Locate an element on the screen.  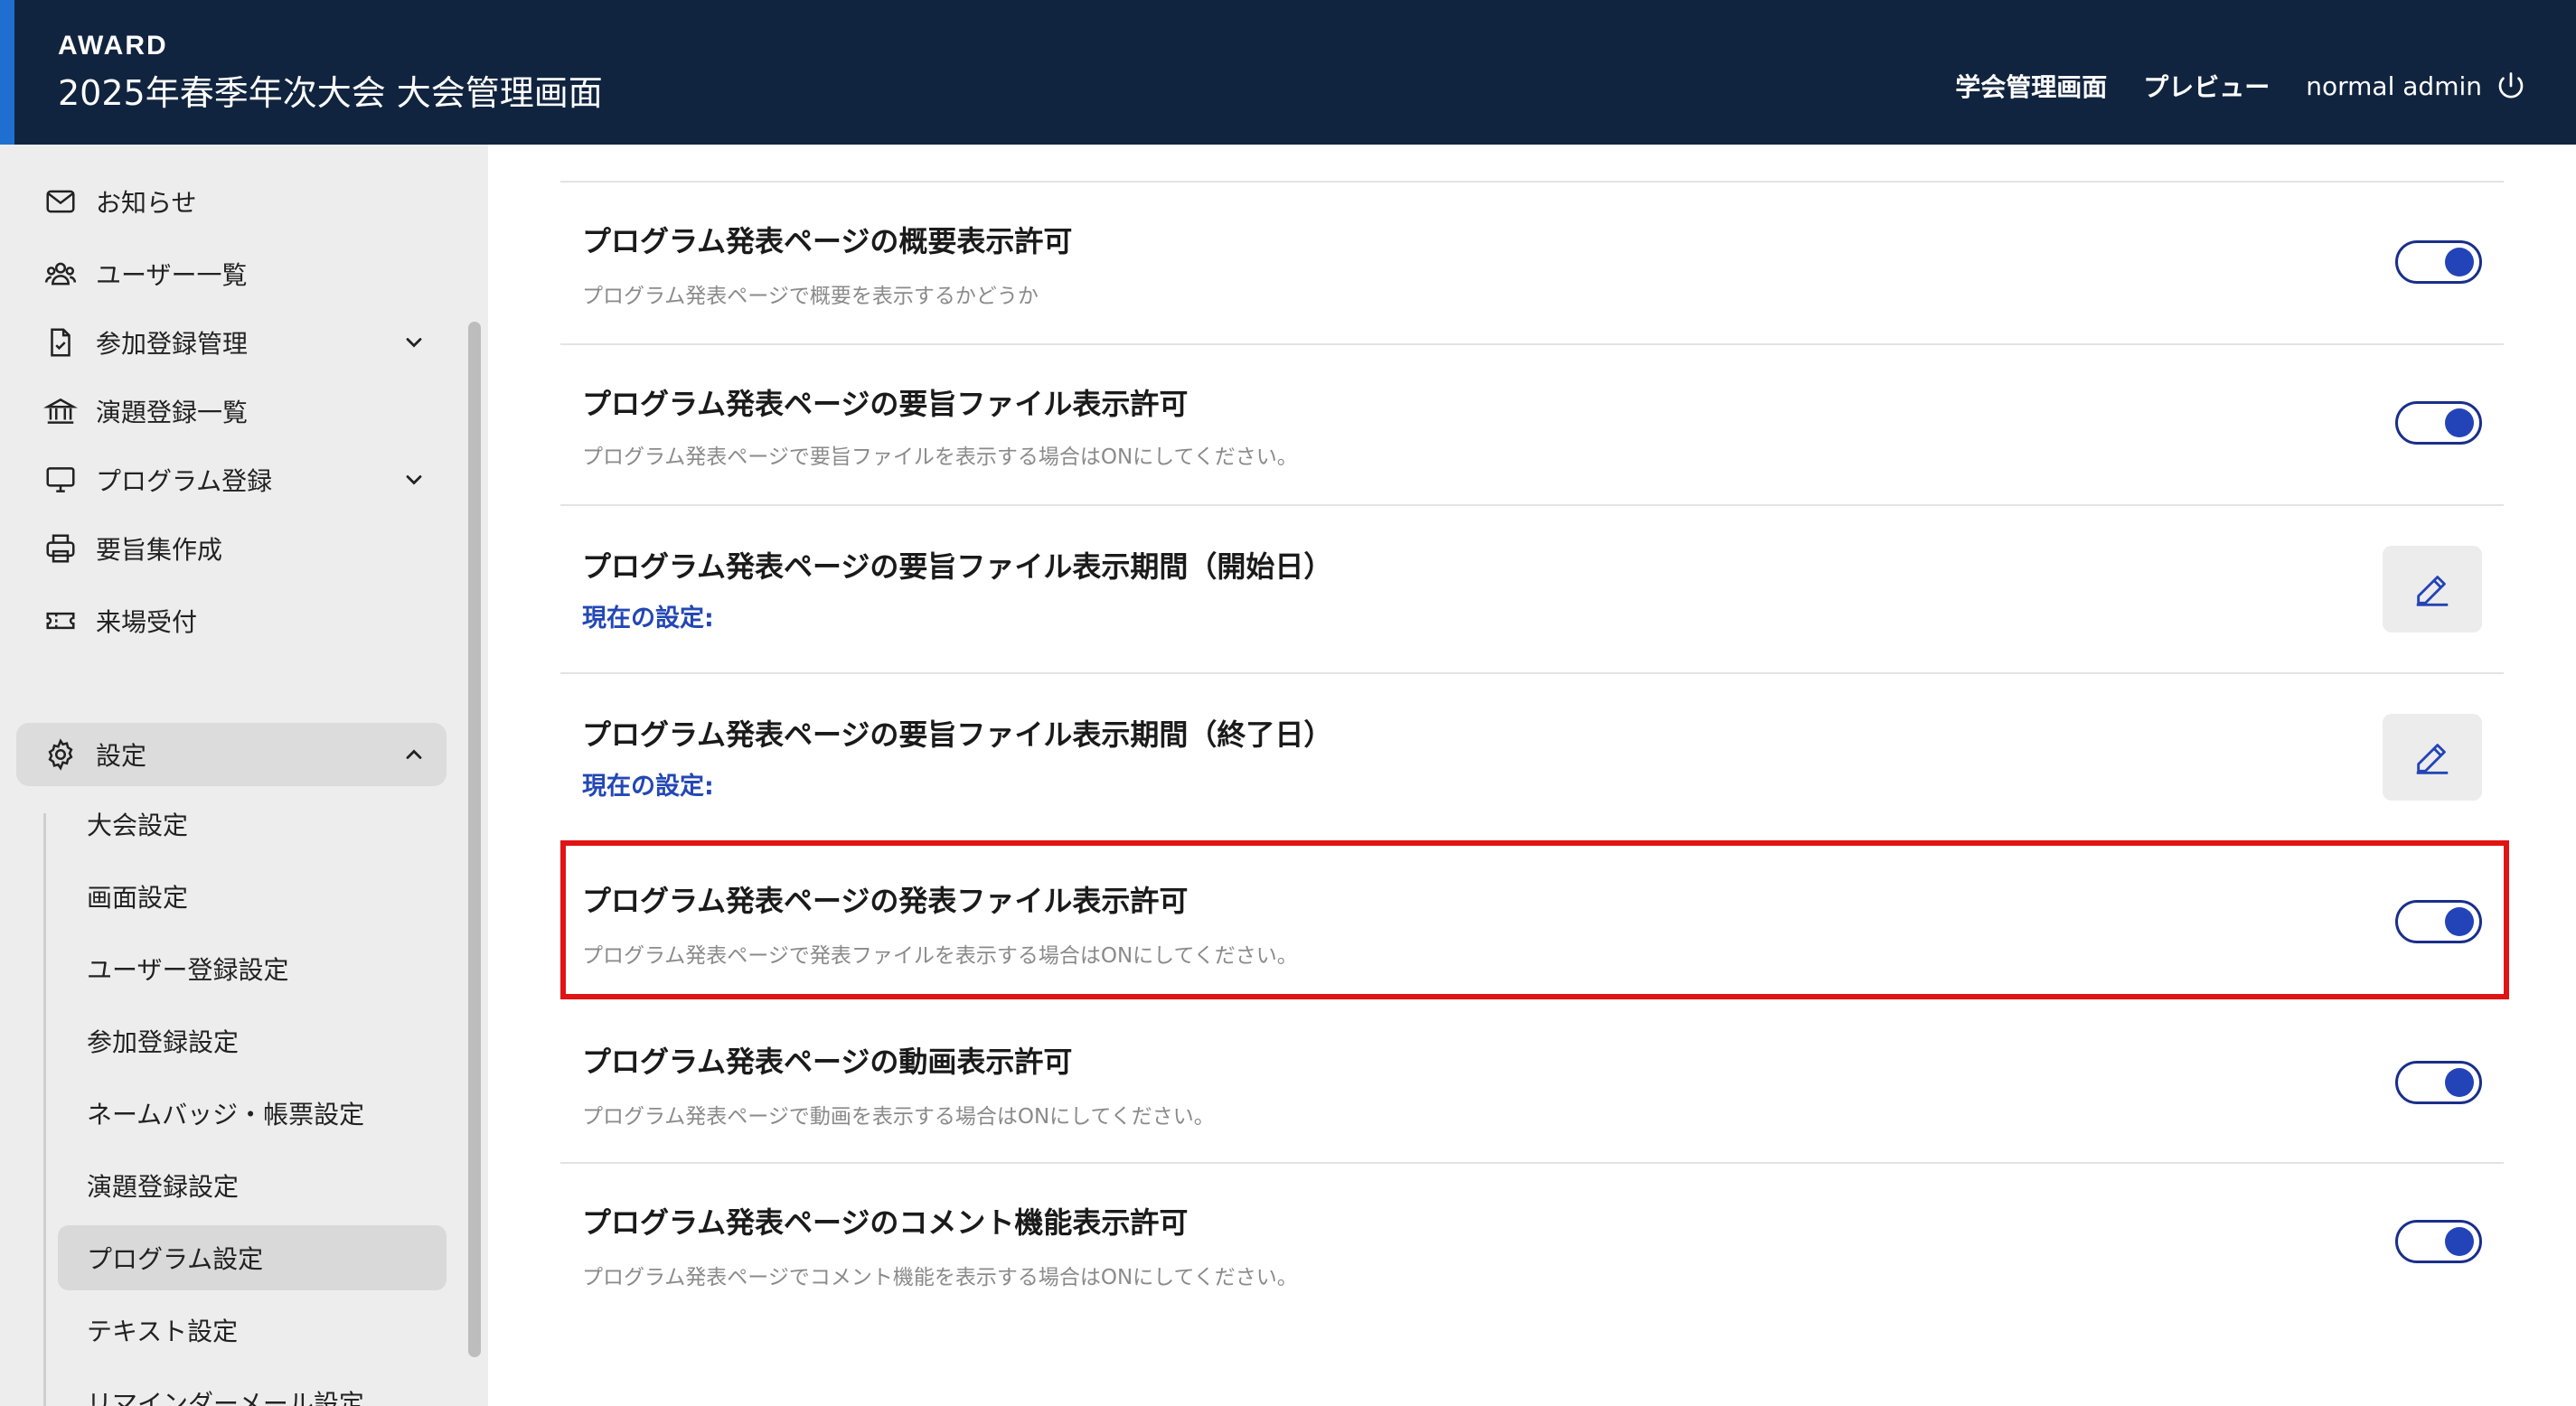
printer-icon is located at coordinates (60, 548).